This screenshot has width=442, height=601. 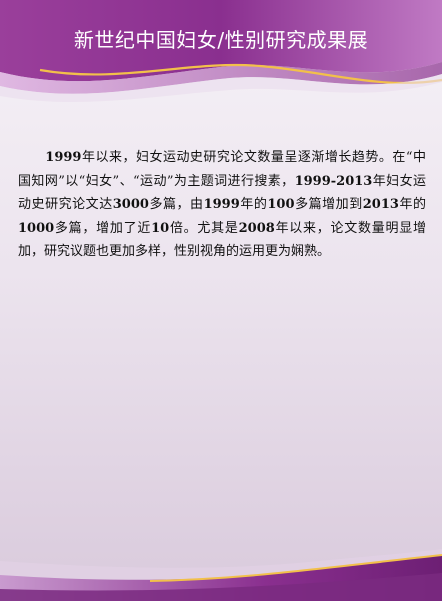 What do you see at coordinates (176, 204) in the screenshot?
I see `text-segment: 多篇，由` at bounding box center [176, 204].